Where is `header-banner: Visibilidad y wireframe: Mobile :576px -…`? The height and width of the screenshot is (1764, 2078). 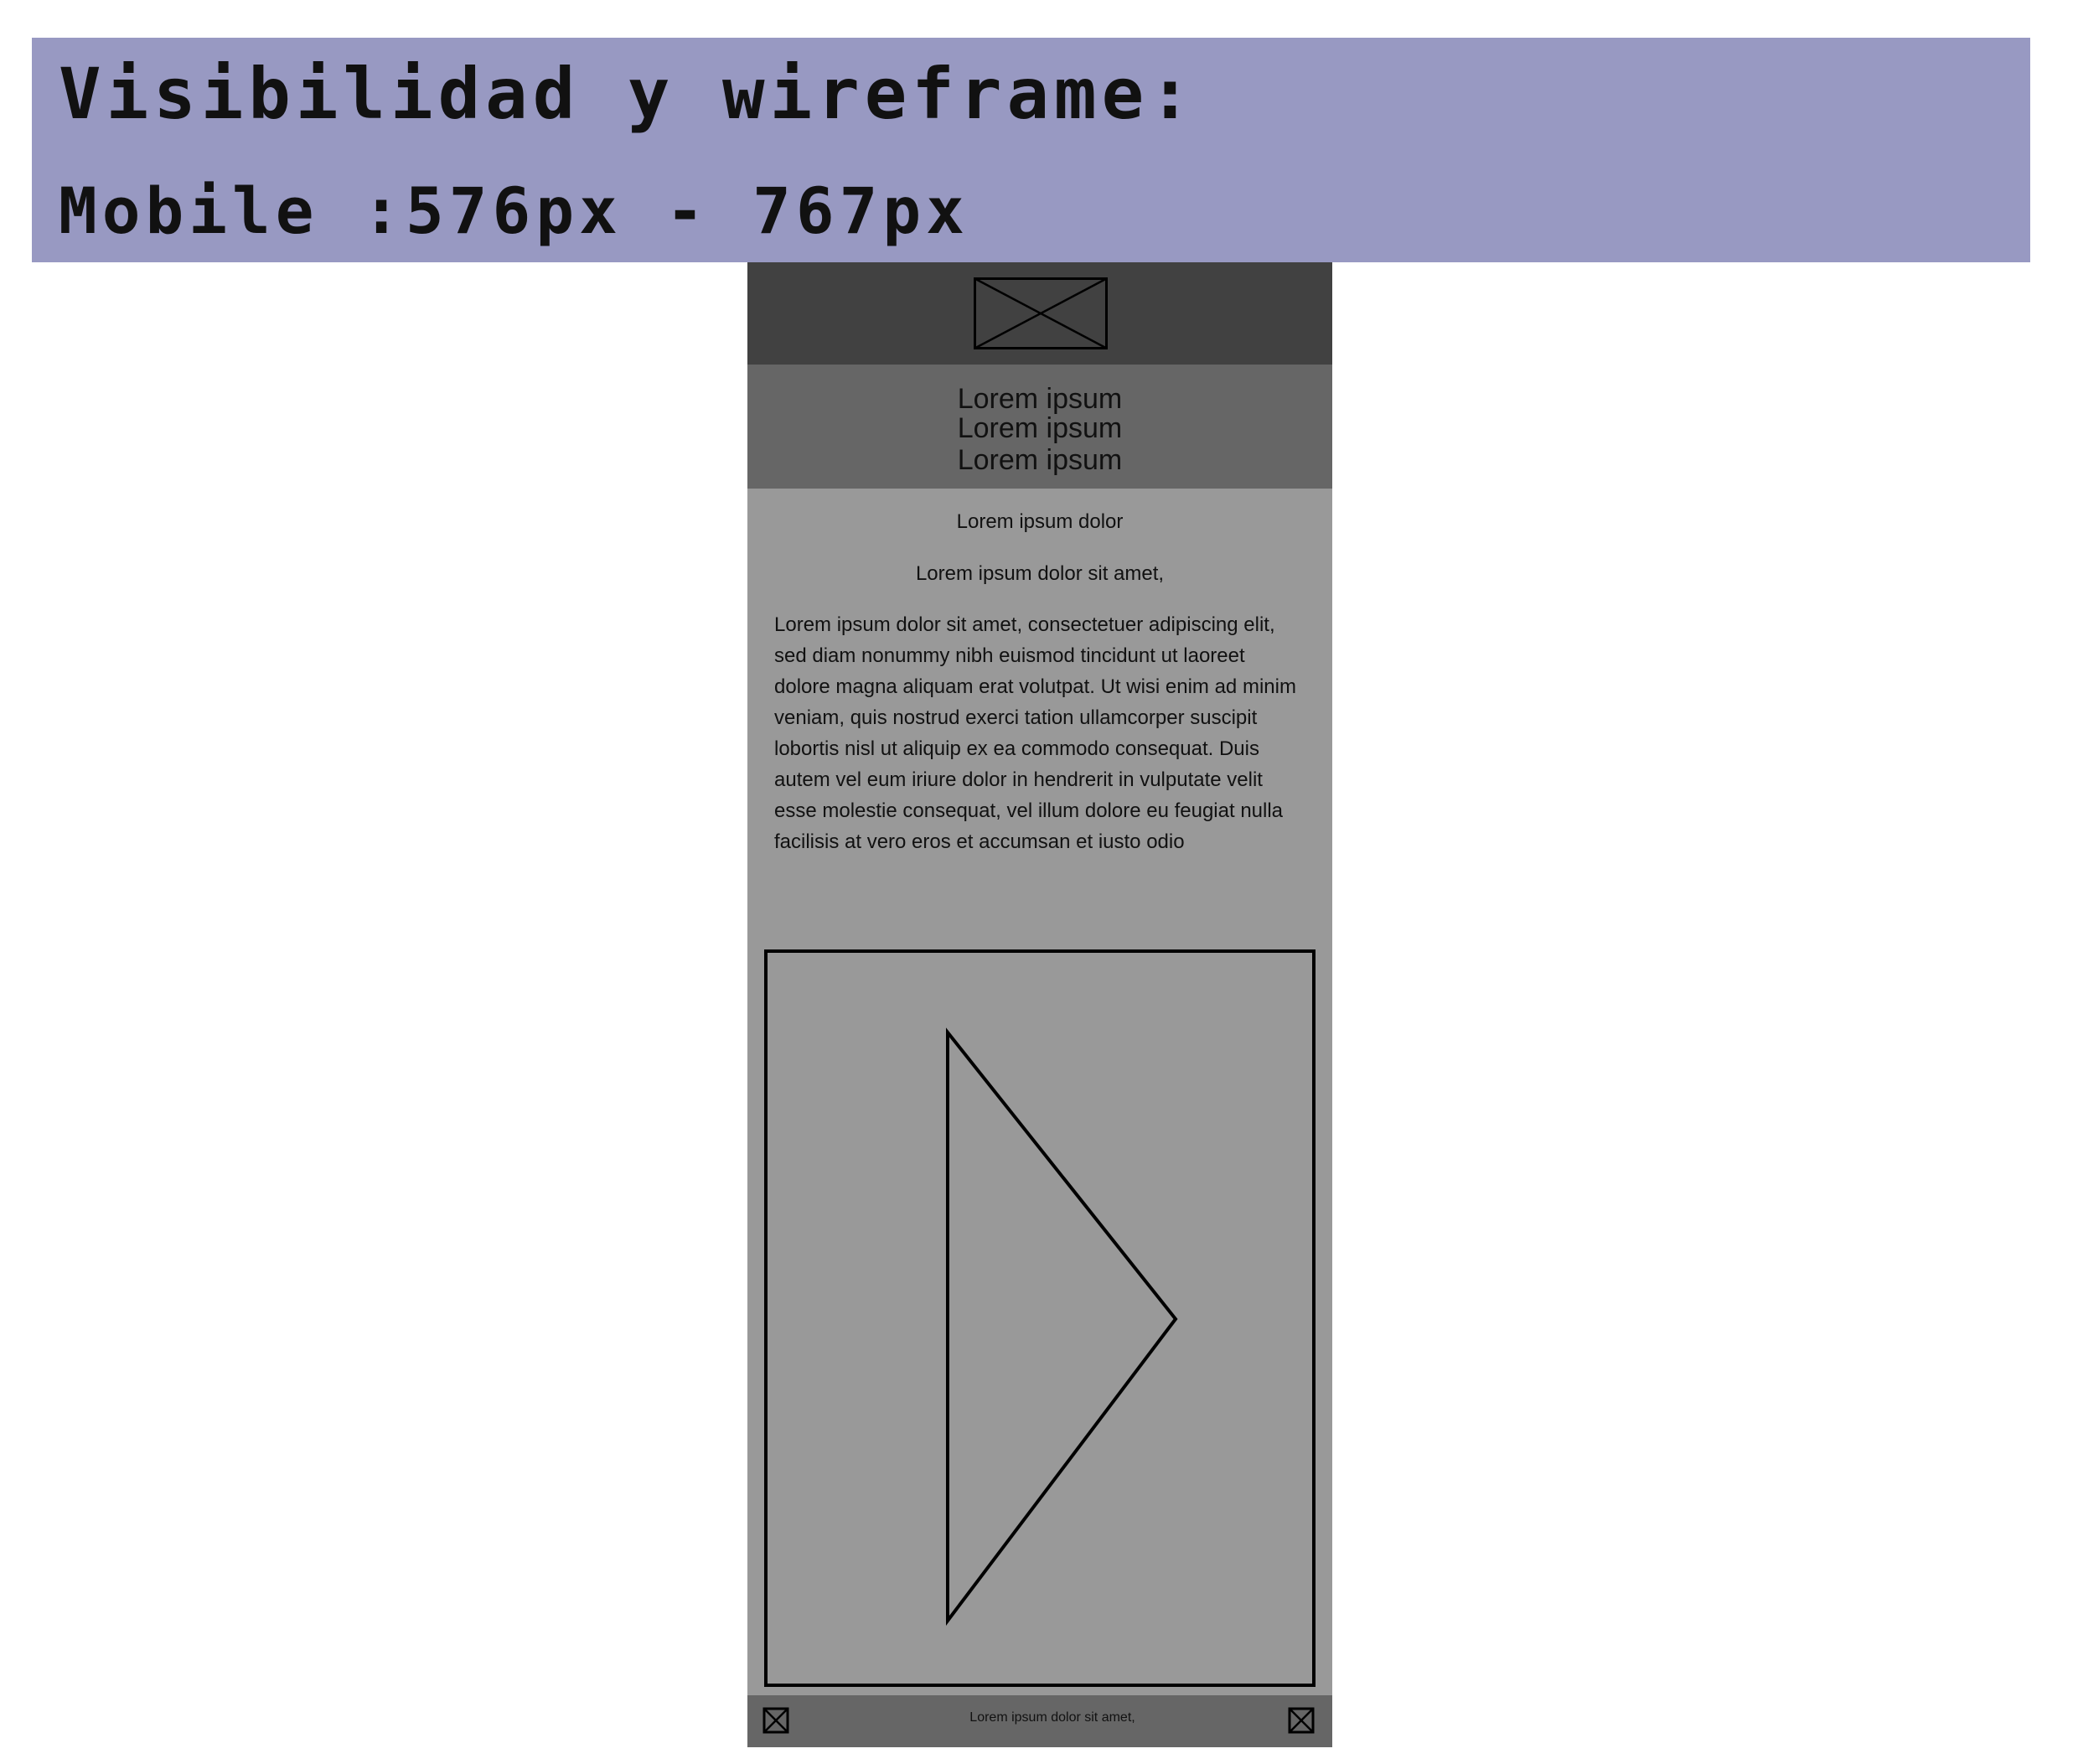
header-banner: Visibilidad y wireframe: Mobile :576px -… is located at coordinates (1031, 150).